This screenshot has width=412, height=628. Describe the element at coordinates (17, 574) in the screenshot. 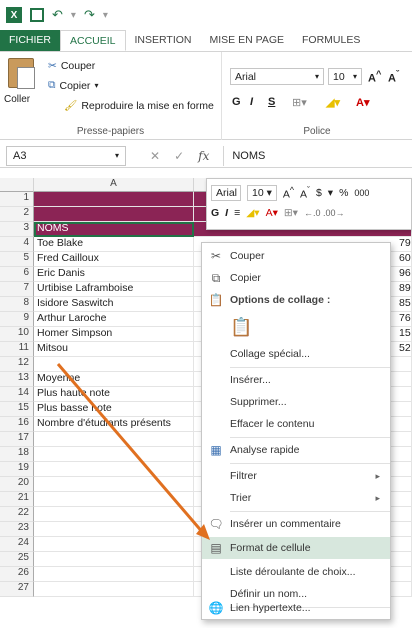

I see `row-header: 26` at that location.